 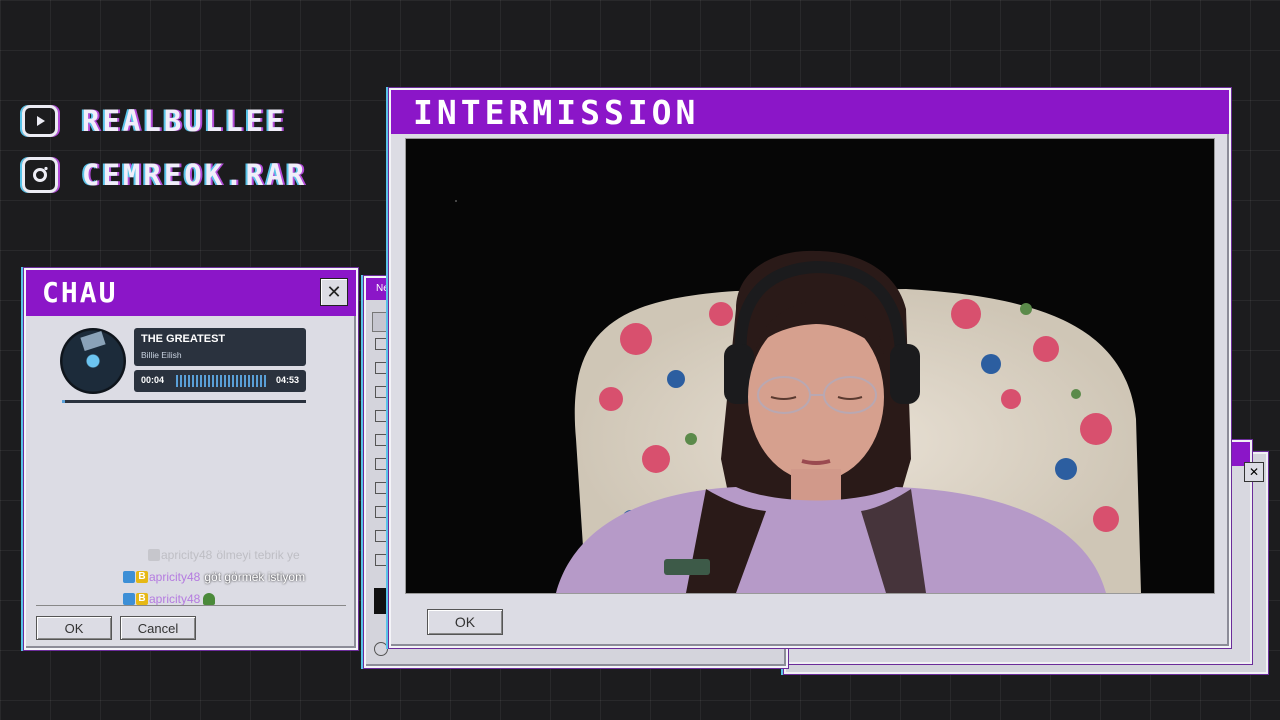 What do you see at coordinates (153, 380) in the screenshot?
I see `elapsed-time: 00:04` at bounding box center [153, 380].